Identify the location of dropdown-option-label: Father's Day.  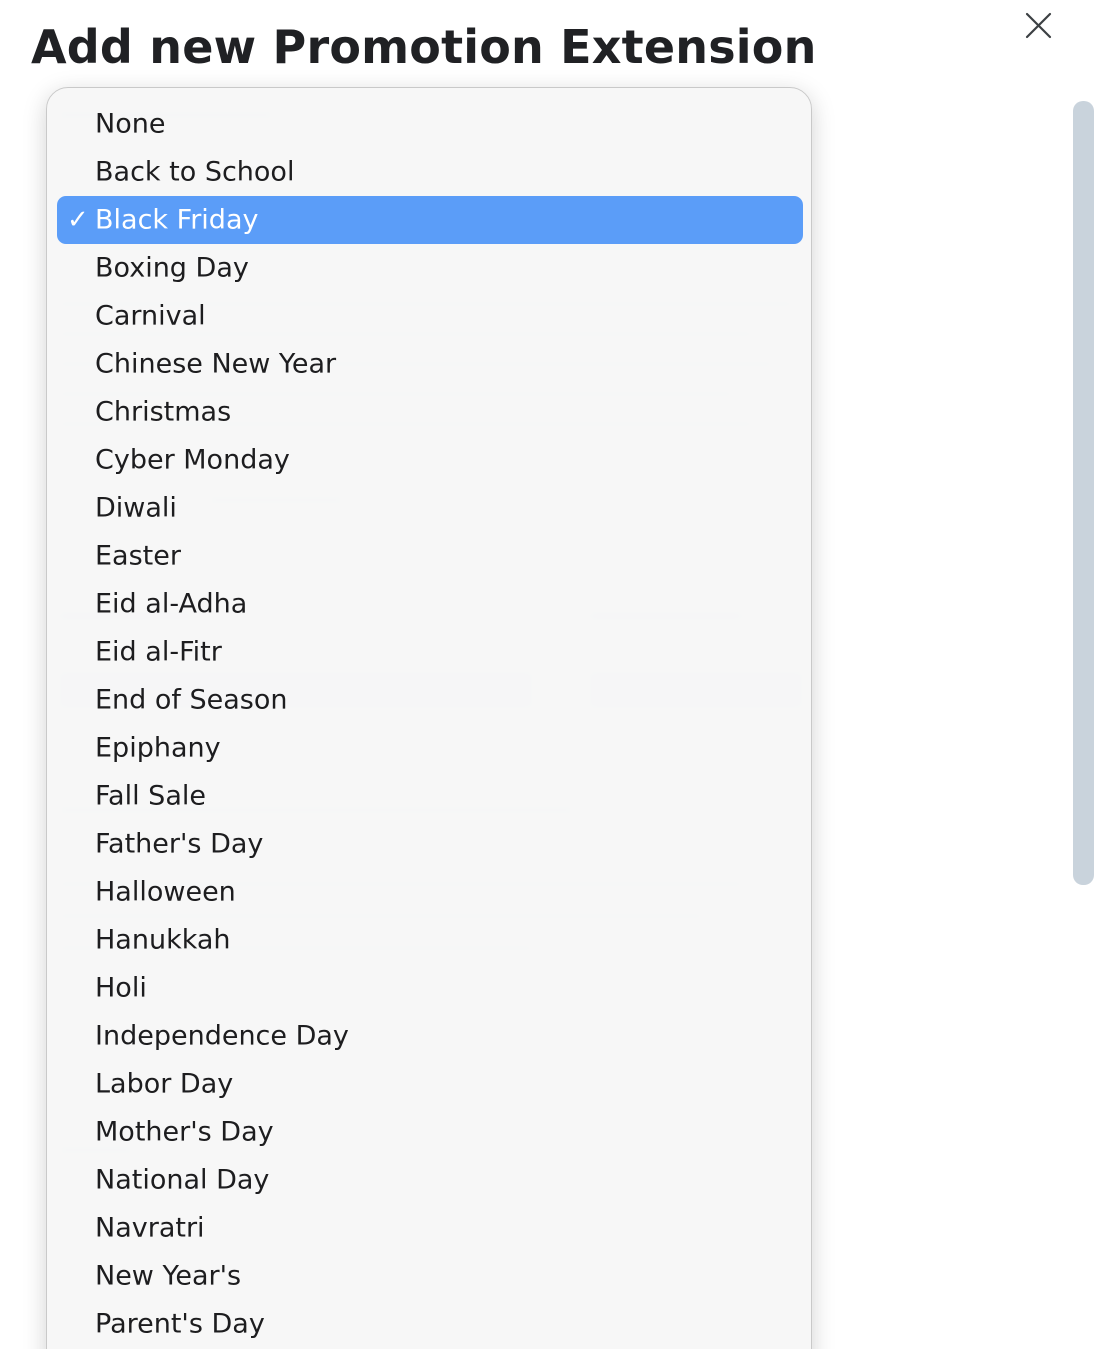
(179, 844).